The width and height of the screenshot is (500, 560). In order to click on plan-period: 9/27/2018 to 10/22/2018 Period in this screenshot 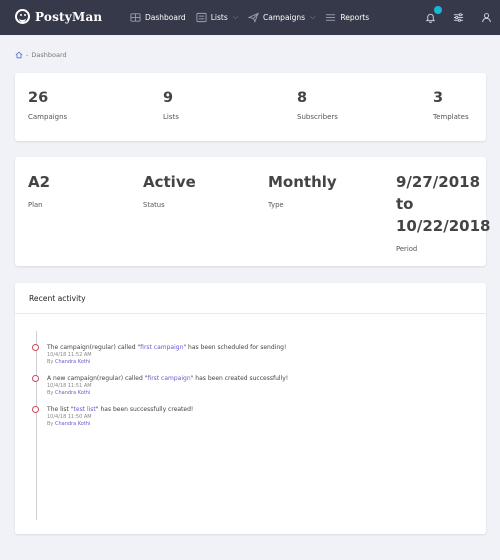, I will do `click(443, 212)`.